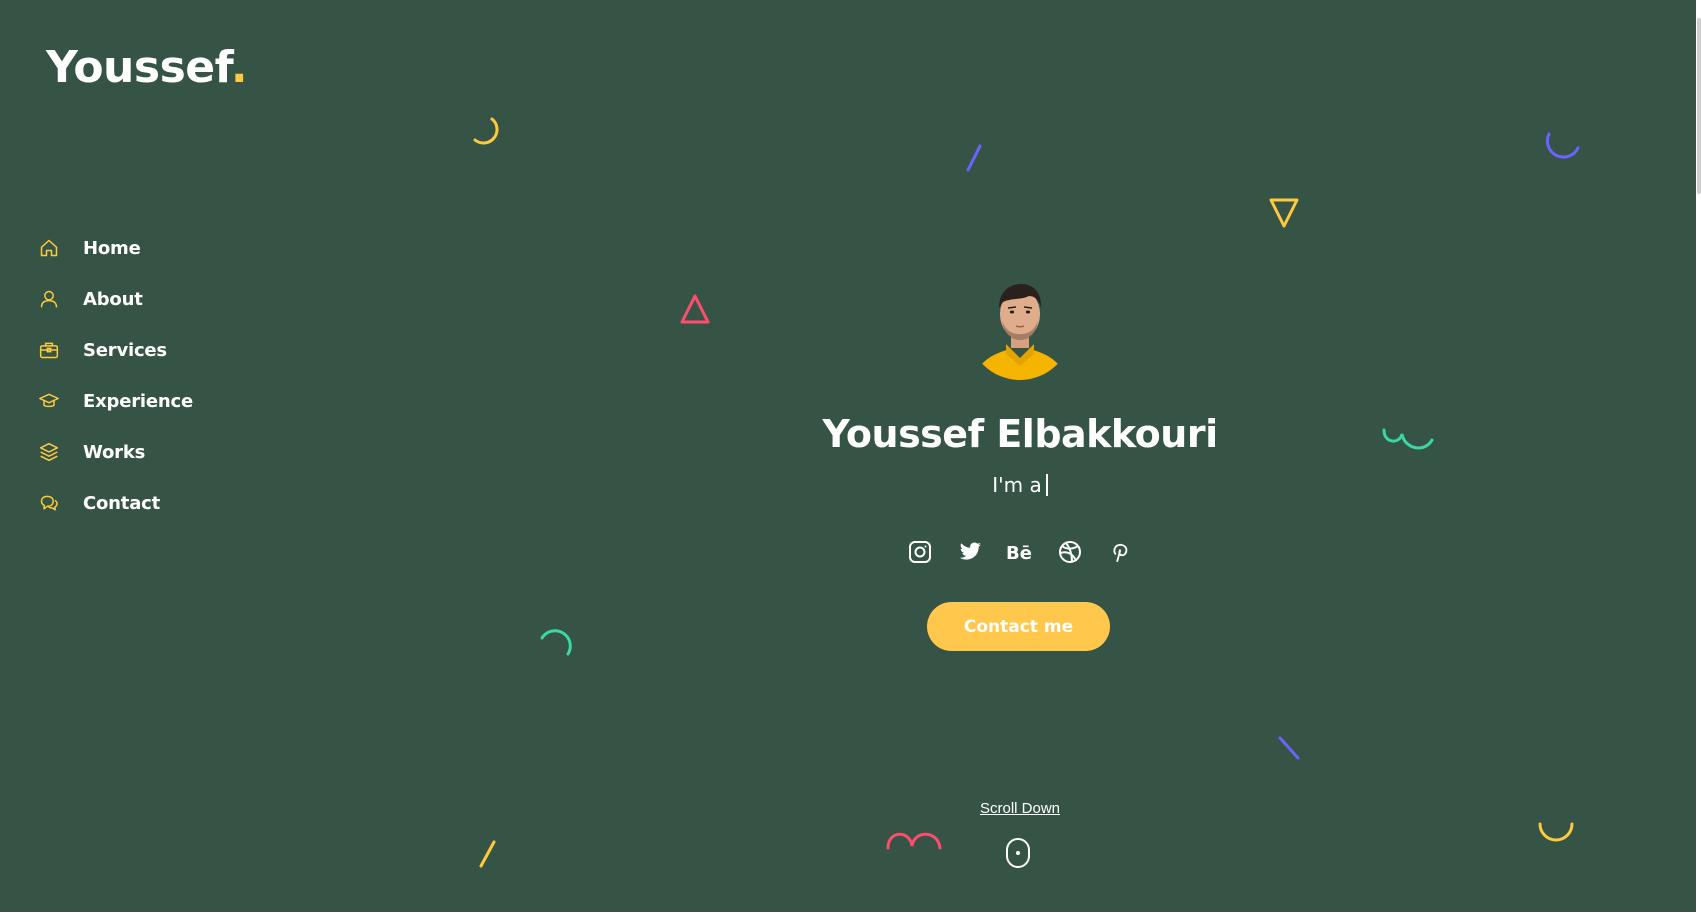  Describe the element at coordinates (1018, 853) in the screenshot. I see `mouse-icon` at that location.